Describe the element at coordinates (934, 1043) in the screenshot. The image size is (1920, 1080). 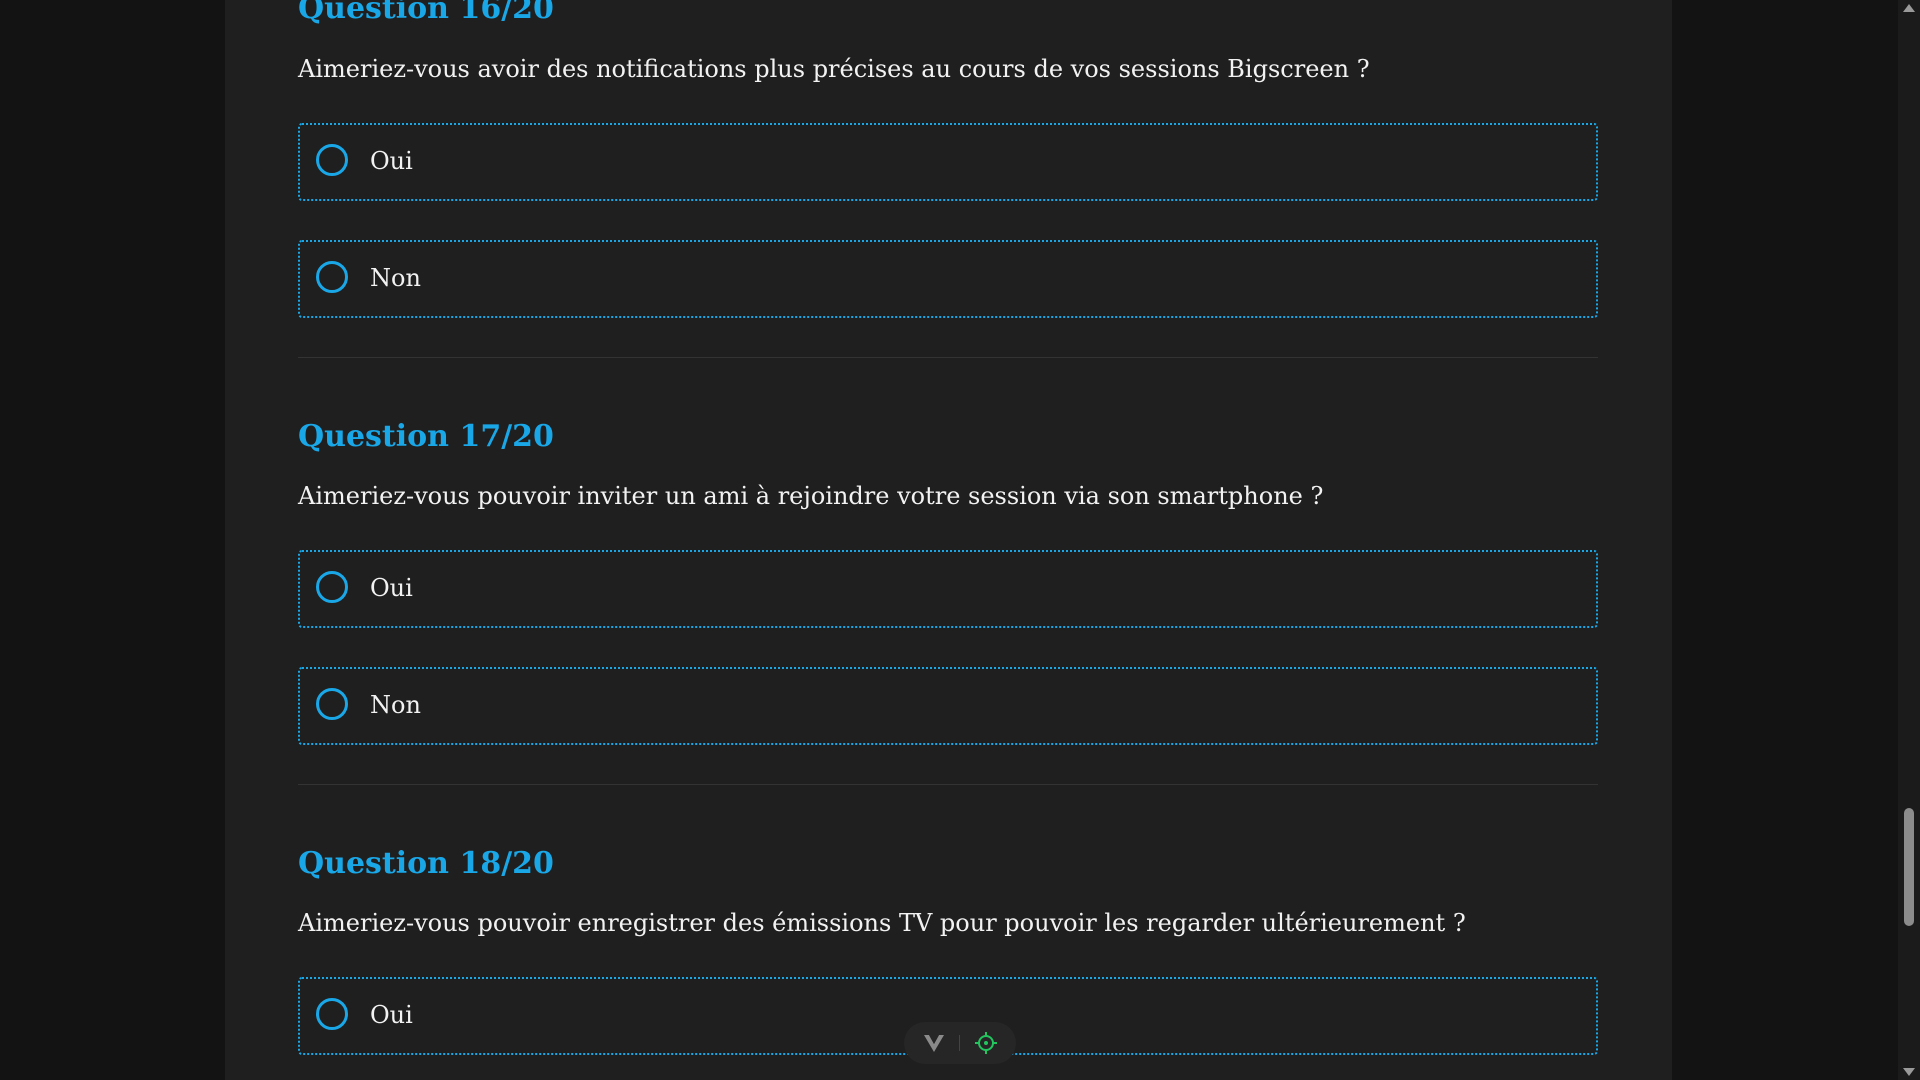
I see `vue-logo-icon` at that location.